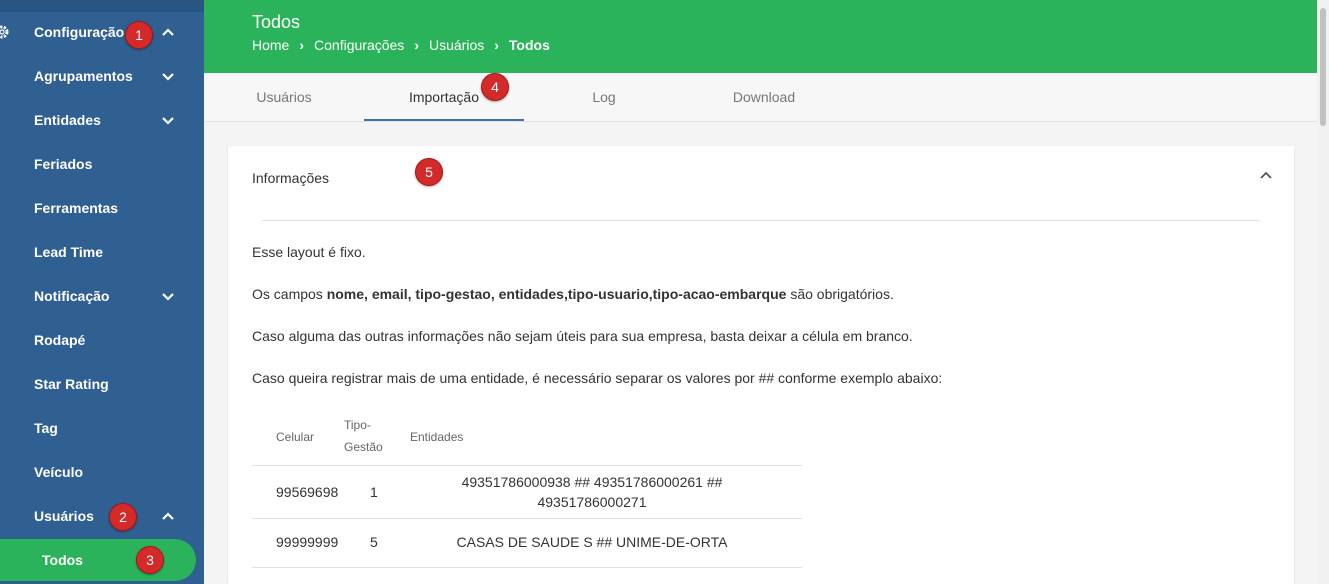  I want to click on sidebar-item-feriados: Feriados, so click(102, 164).